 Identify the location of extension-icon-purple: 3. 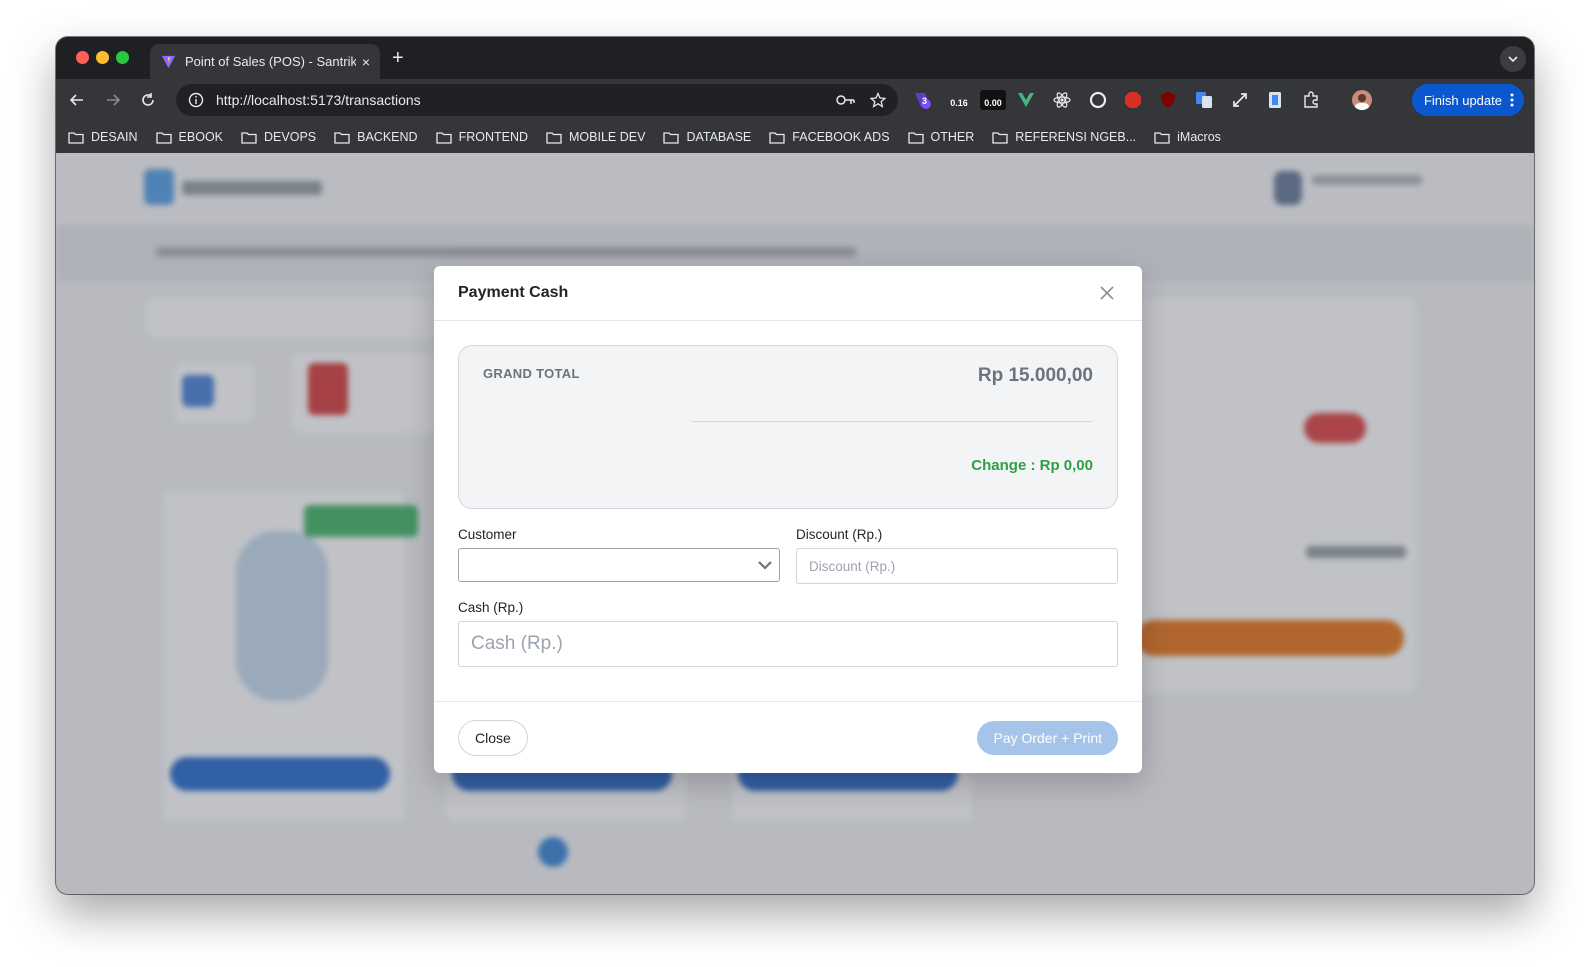
(922, 100).